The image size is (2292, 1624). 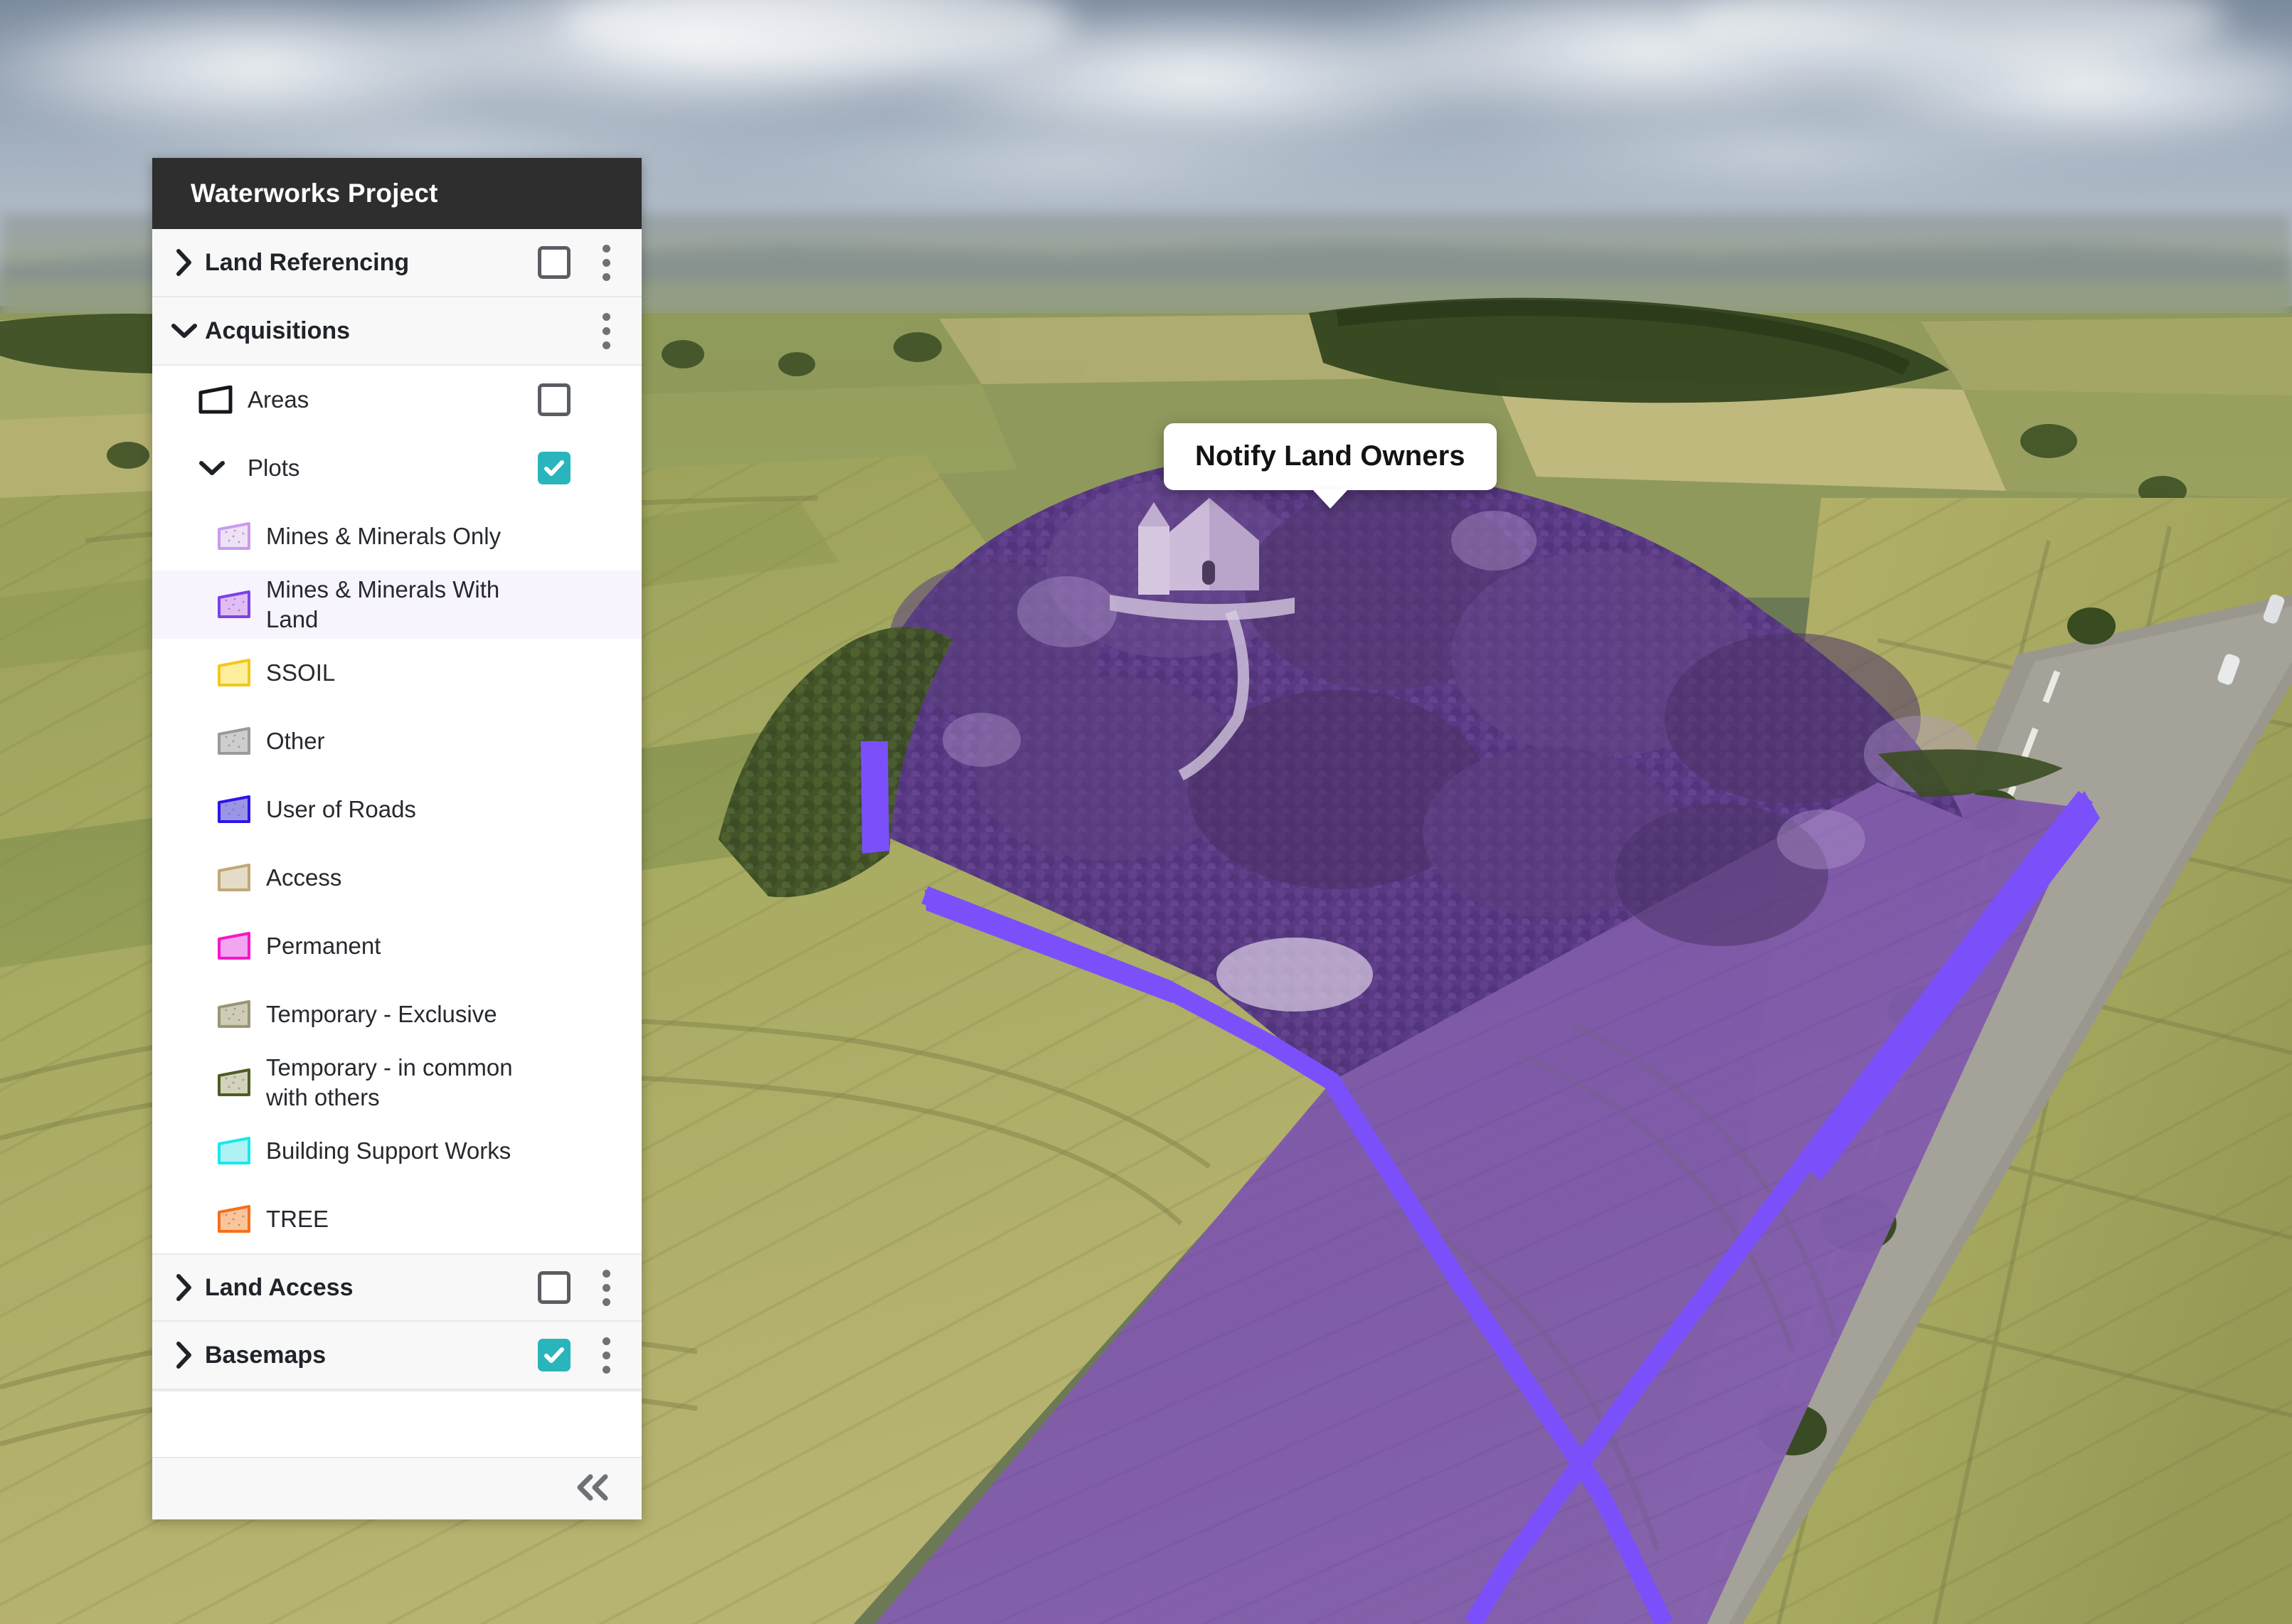 I want to click on sidebar-group-land-access: Land Access, so click(x=397, y=1287).